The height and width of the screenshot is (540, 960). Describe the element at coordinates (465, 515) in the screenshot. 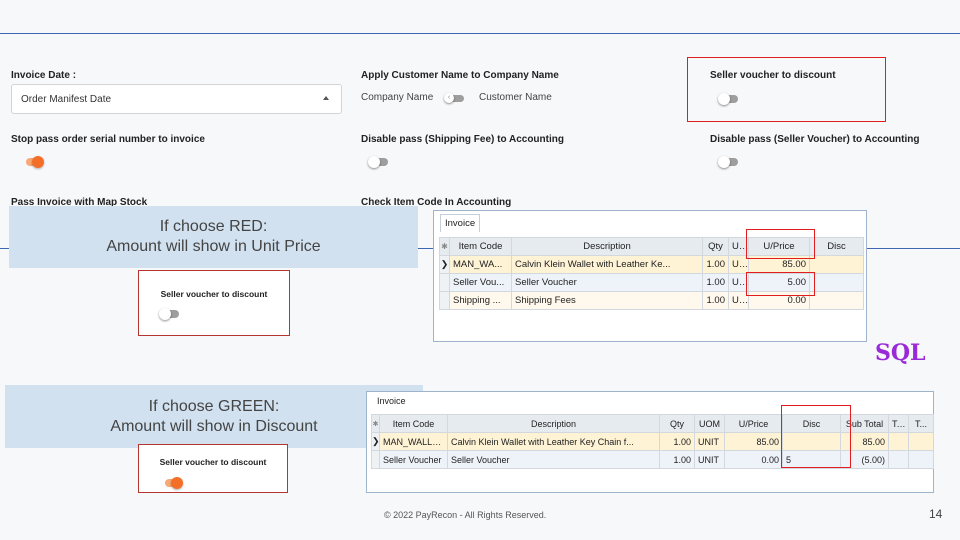

I see `copyright-footer: © 2022 PayRecon - All Rights Reserved.` at that location.